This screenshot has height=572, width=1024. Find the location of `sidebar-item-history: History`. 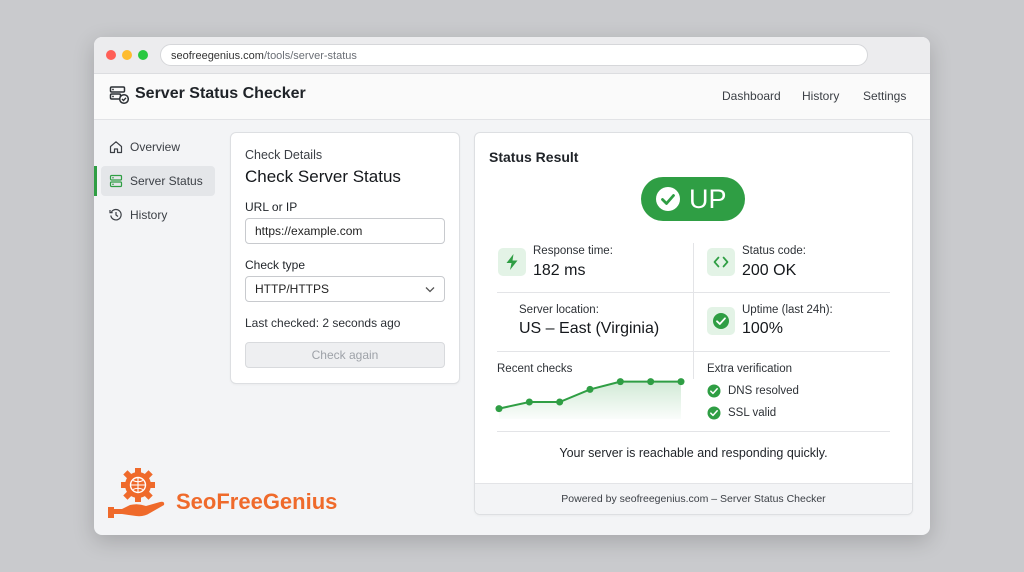

sidebar-item-history: History is located at coordinates (158, 215).